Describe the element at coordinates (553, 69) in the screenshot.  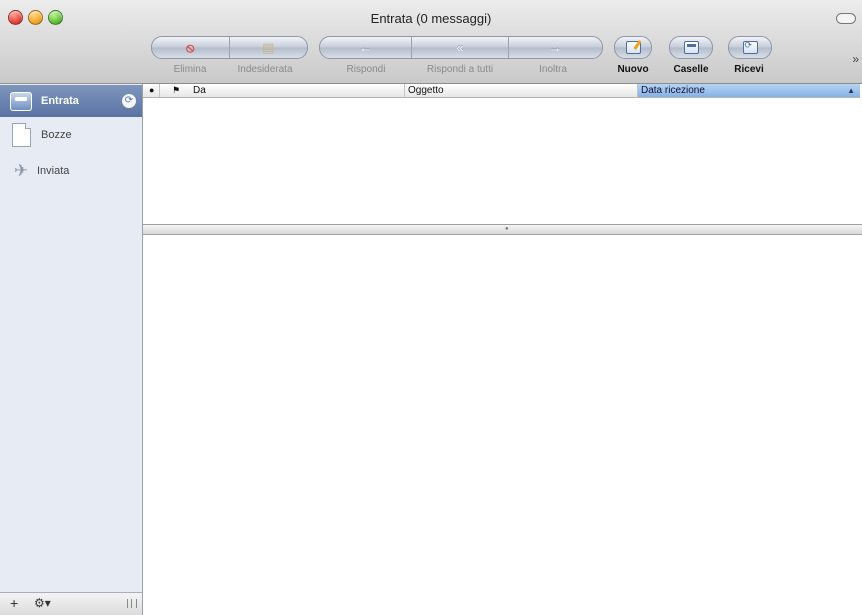
I see `forward-label: Inoltra` at that location.